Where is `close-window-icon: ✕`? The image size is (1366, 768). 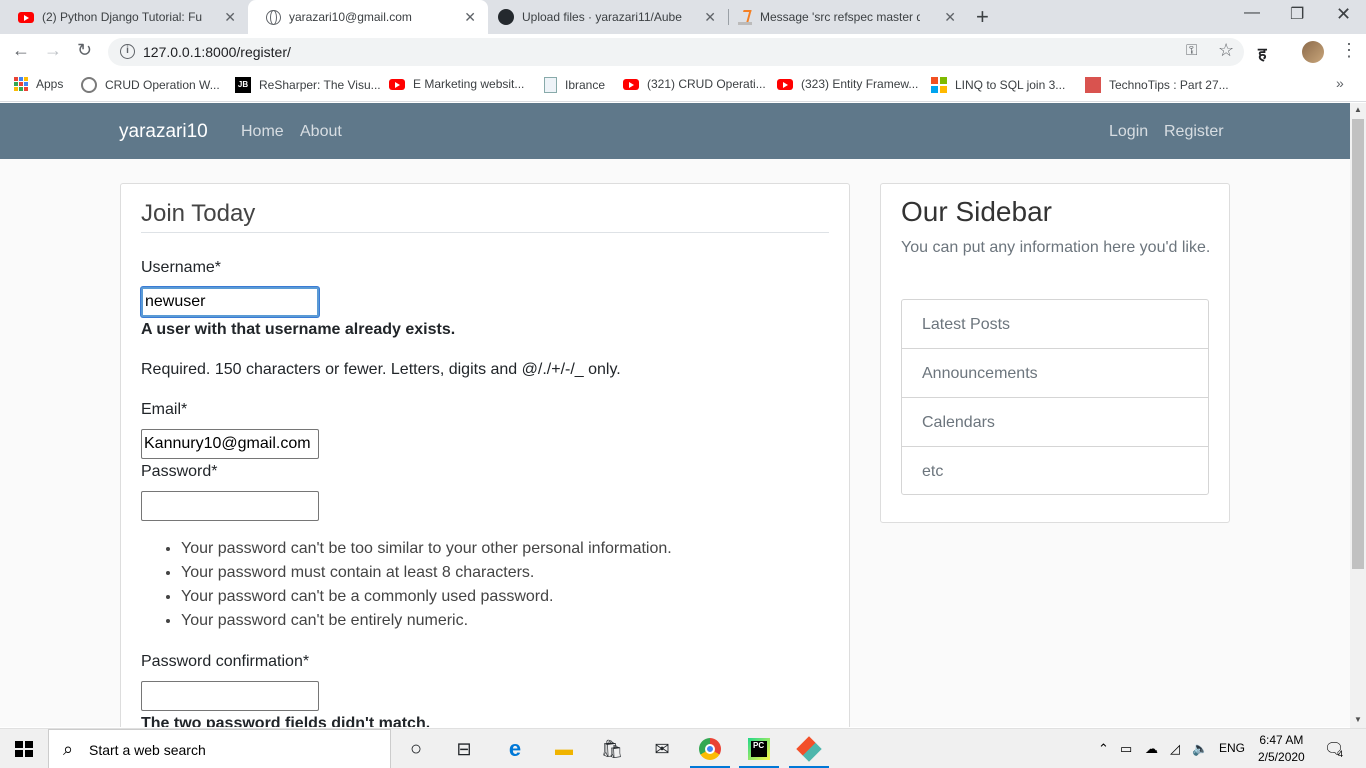
close-window-icon: ✕ is located at coordinates (1343, 14).